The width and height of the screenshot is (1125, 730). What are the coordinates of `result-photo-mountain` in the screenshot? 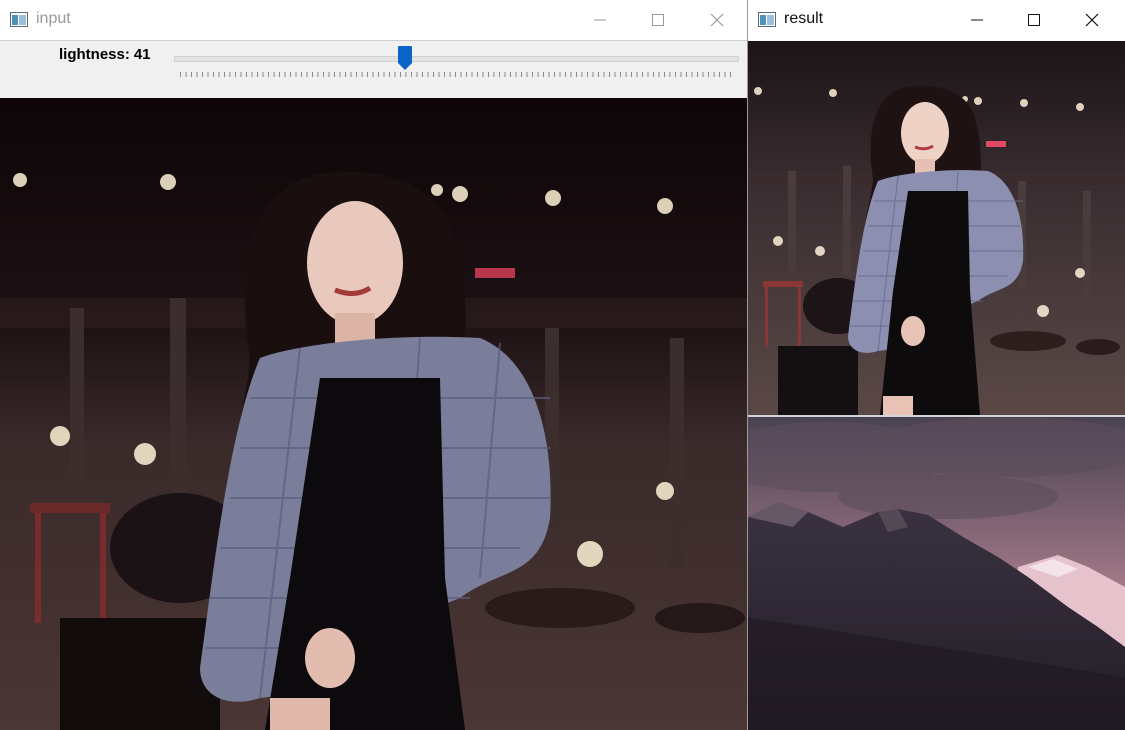 It's located at (936, 573).